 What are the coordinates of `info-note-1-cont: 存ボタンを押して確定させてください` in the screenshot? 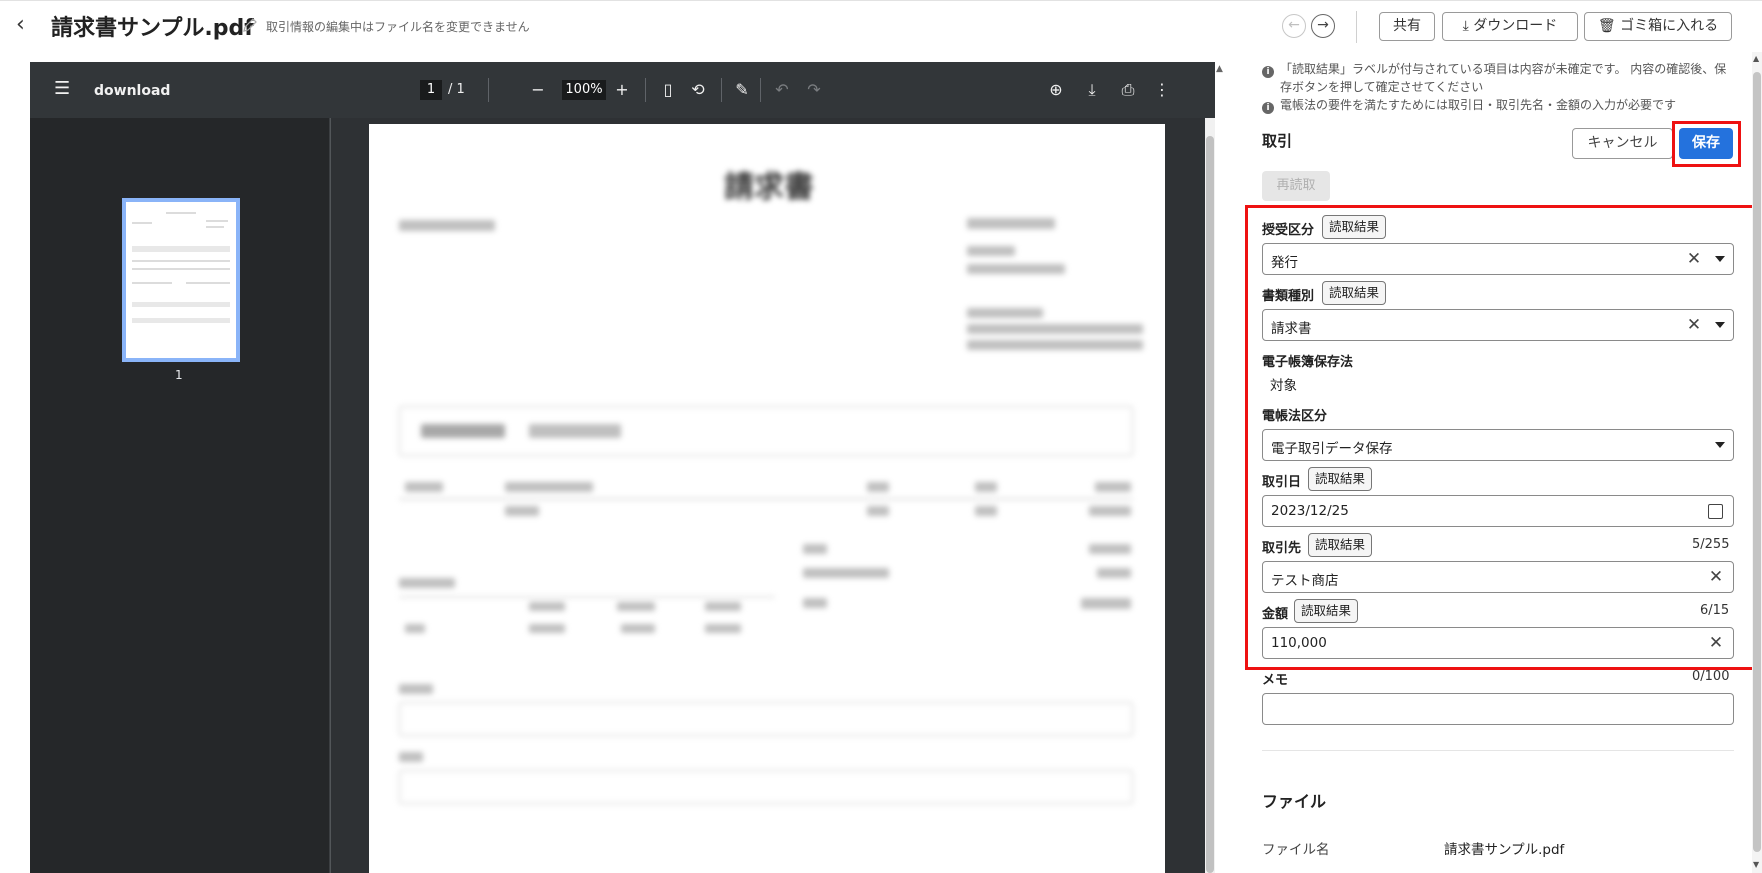 It's located at (1382, 87).